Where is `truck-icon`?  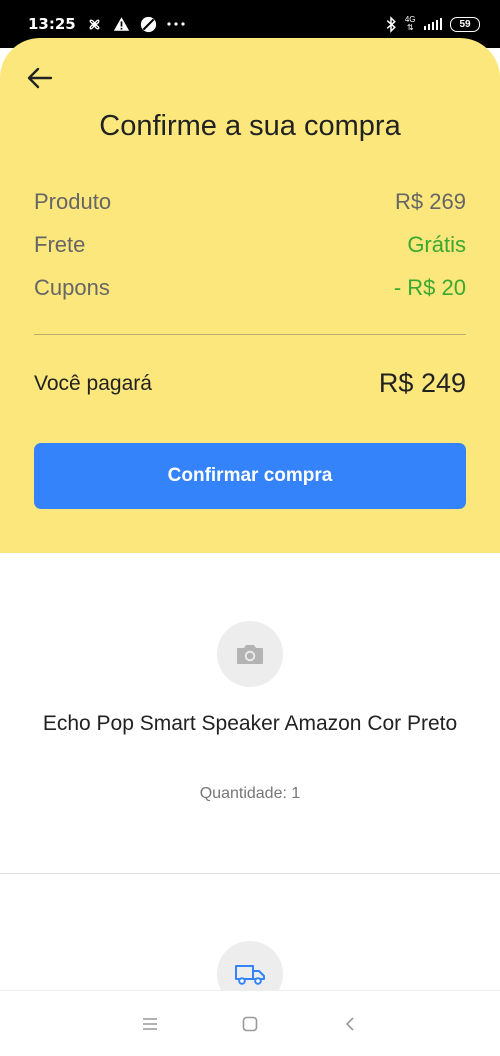
truck-icon is located at coordinates (250, 975).